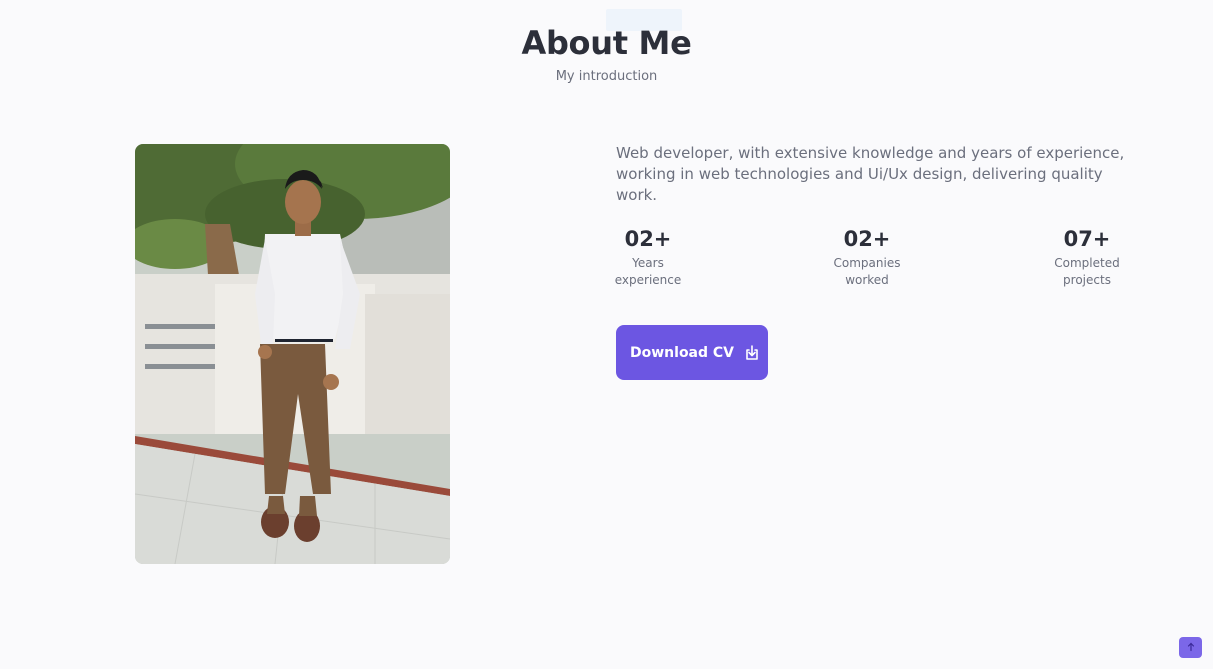 This screenshot has height=669, width=1213. I want to click on title-wrap: About Me, so click(606, 43).